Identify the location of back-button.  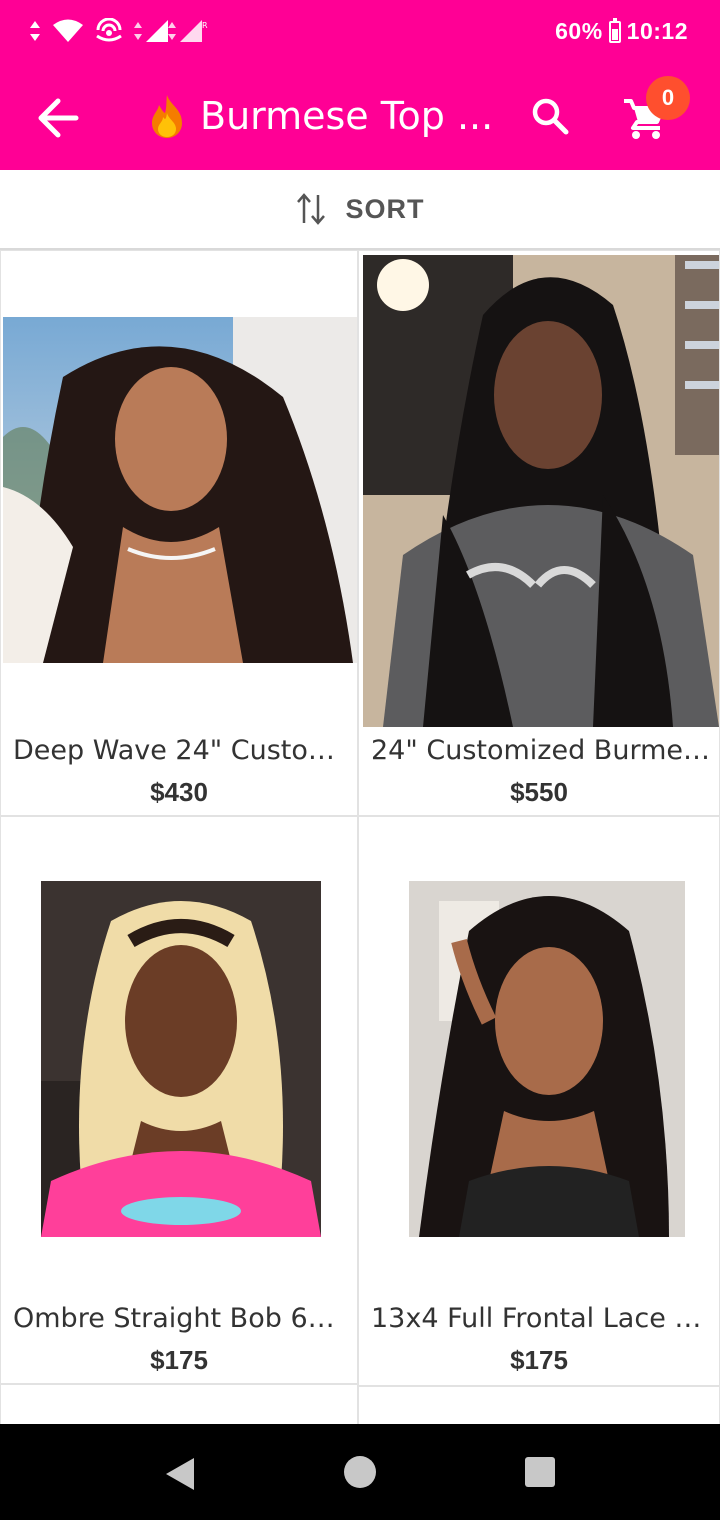
(58, 118).